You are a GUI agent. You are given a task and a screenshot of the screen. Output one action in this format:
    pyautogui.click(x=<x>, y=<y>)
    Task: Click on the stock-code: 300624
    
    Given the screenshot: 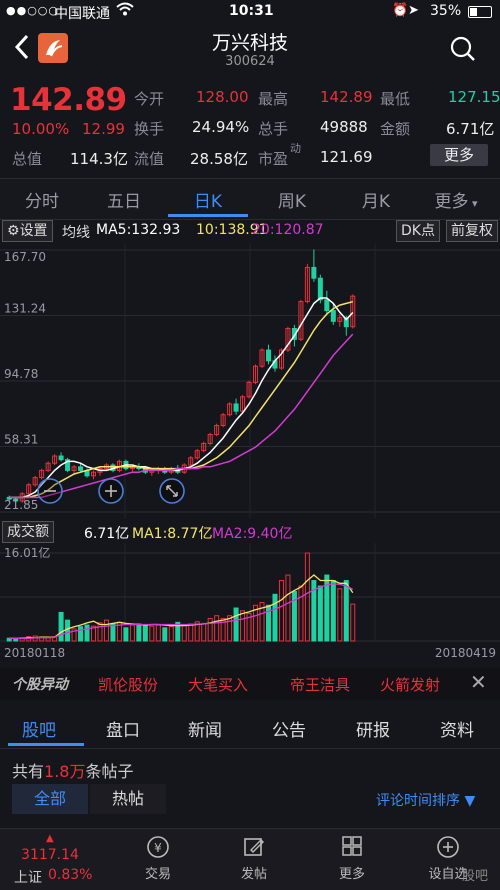 What is the action you would take?
    pyautogui.click(x=250, y=61)
    